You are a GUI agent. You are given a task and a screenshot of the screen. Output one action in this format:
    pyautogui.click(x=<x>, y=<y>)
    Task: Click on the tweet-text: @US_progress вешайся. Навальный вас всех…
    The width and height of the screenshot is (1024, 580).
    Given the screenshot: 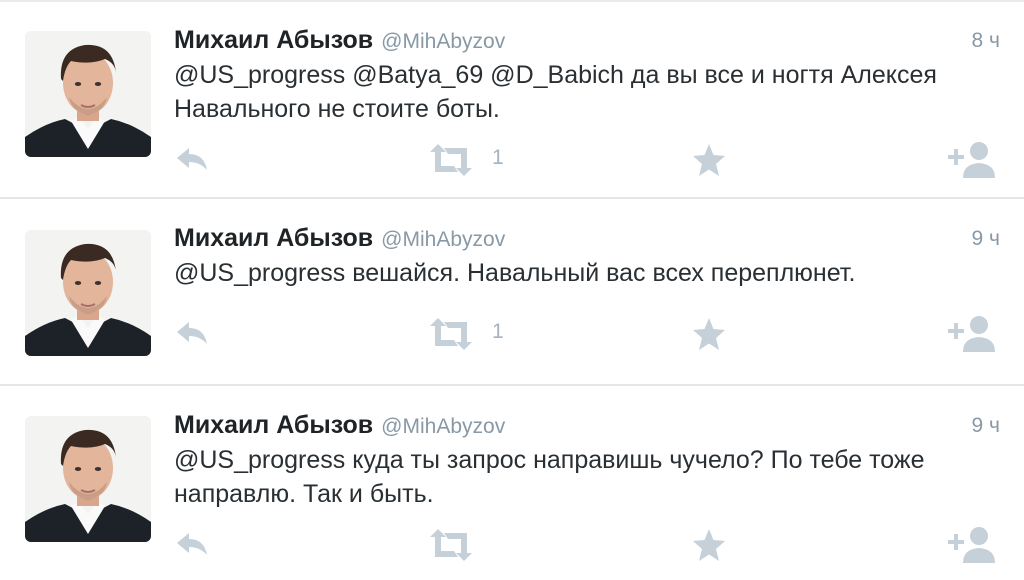 What is the action you would take?
    pyautogui.click(x=515, y=273)
    